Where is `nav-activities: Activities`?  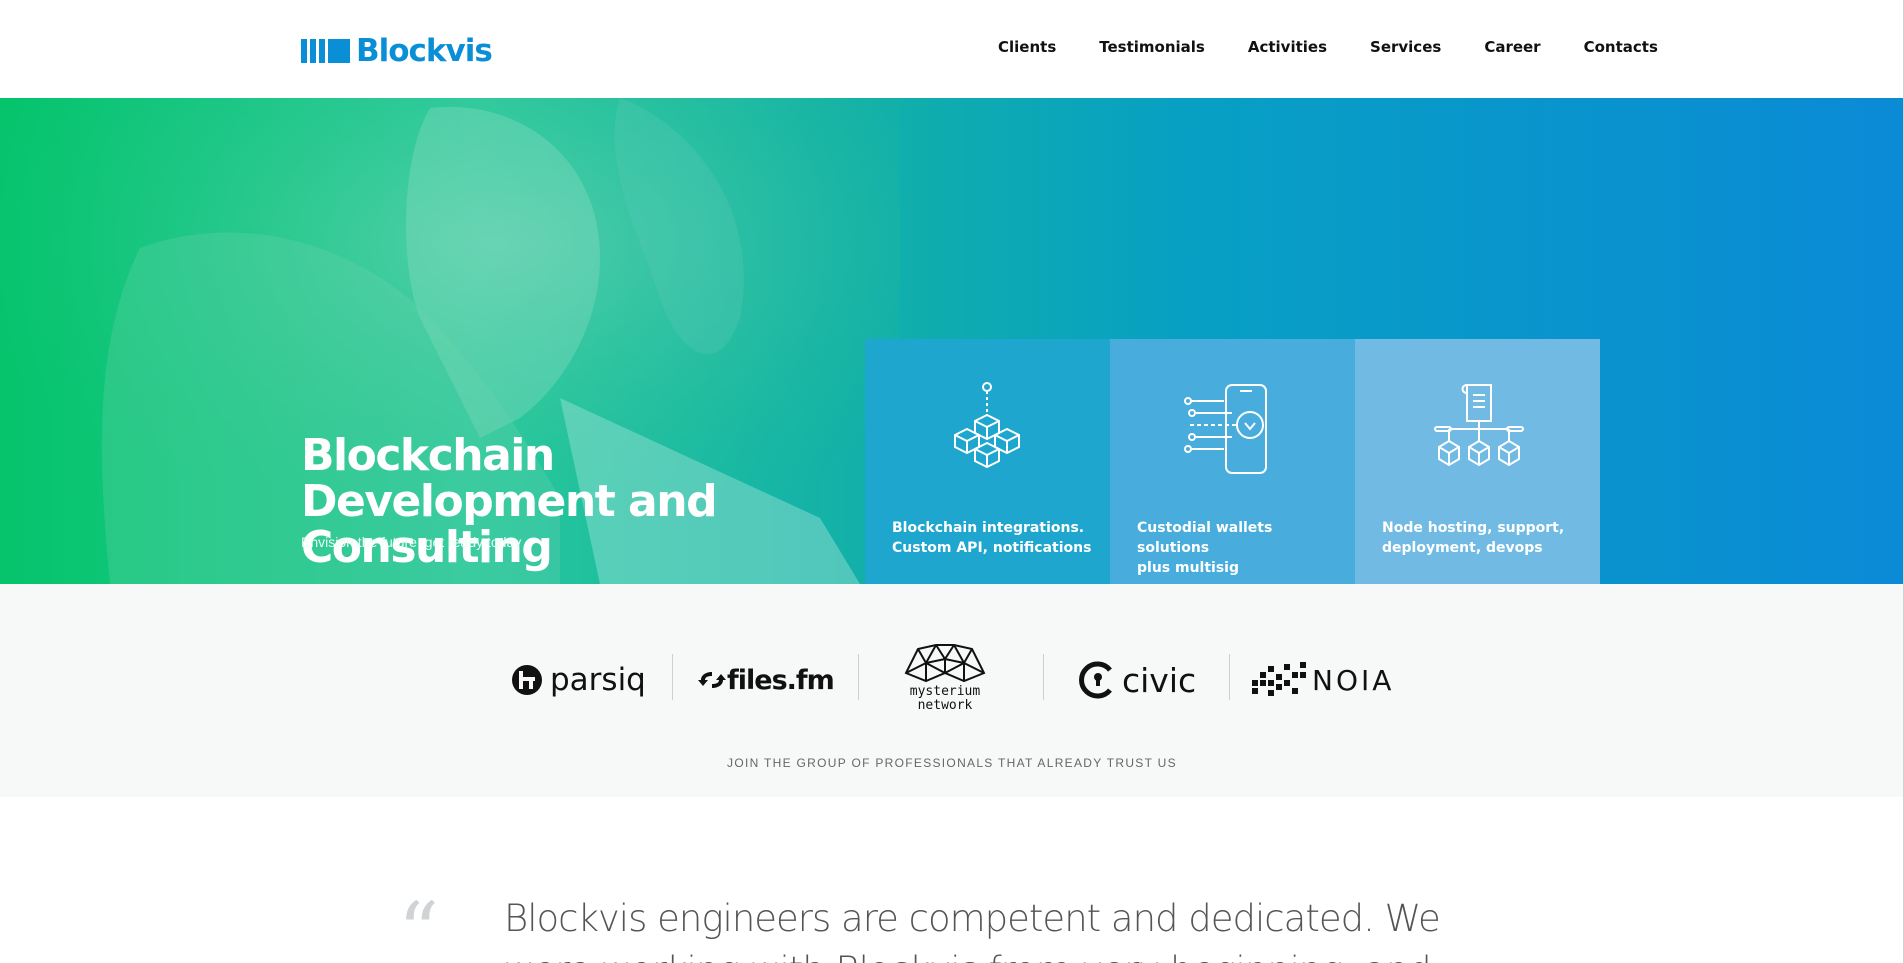
nav-activities: Activities is located at coordinates (1287, 47).